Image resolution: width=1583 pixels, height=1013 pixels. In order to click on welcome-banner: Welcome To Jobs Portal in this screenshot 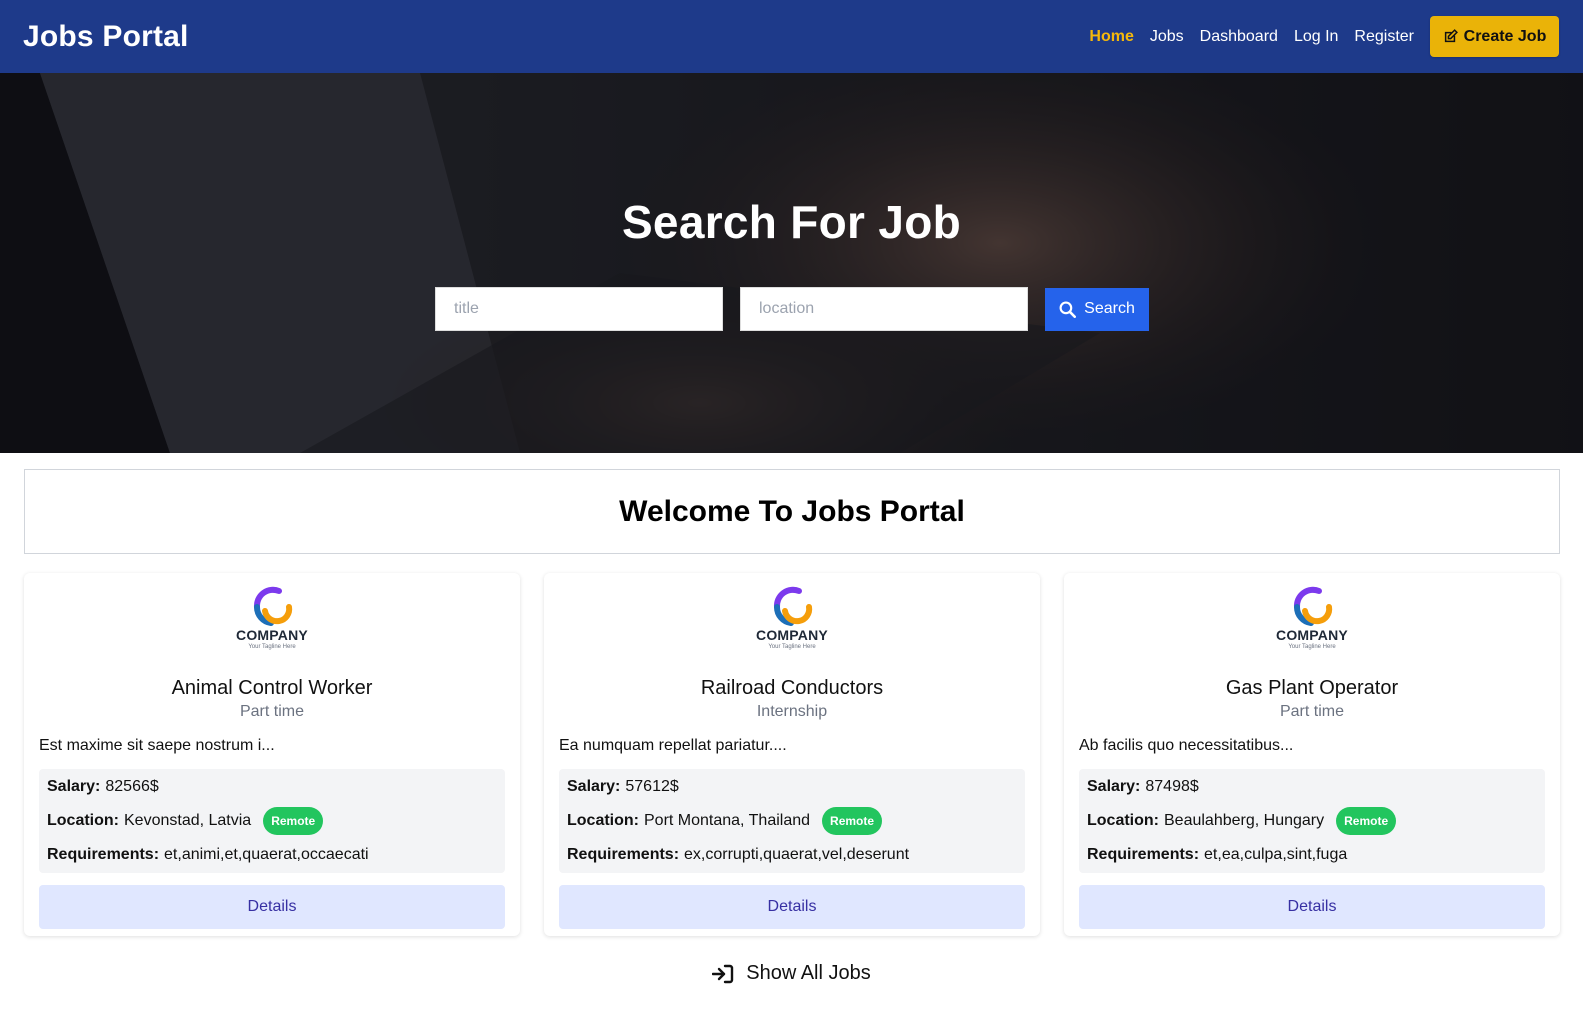, I will do `click(792, 511)`.